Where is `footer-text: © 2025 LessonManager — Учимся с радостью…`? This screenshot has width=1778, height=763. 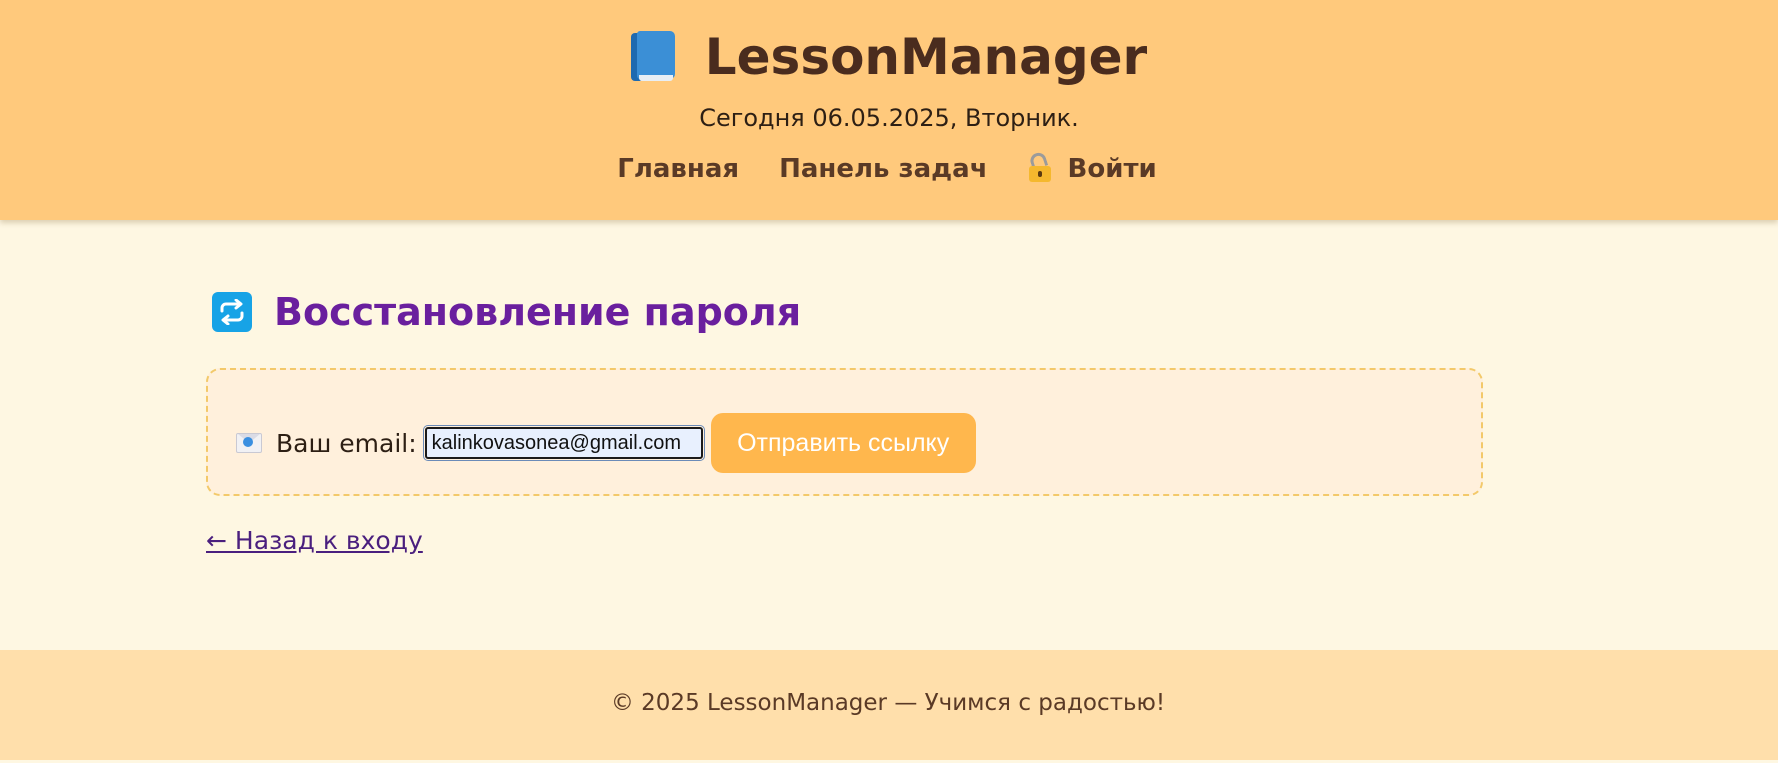 footer-text: © 2025 LessonManager — Учимся с радостью… is located at coordinates (888, 703).